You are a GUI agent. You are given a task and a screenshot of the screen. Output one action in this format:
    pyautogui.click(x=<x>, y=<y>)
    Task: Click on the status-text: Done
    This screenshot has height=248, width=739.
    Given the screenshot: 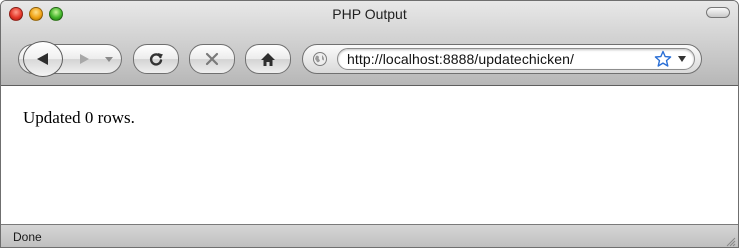 What is the action you would take?
    pyautogui.click(x=27, y=237)
    